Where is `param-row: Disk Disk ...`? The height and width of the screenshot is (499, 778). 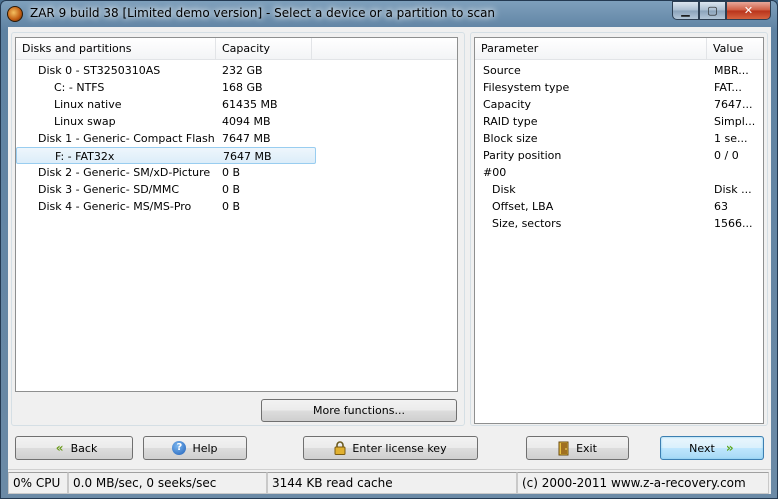 param-row: Disk Disk ... is located at coordinates (619, 189).